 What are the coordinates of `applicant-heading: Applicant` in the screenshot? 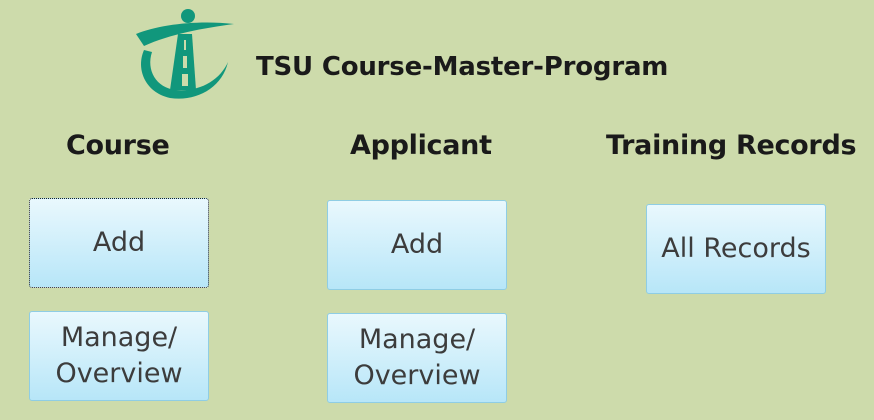 It's located at (421, 145).